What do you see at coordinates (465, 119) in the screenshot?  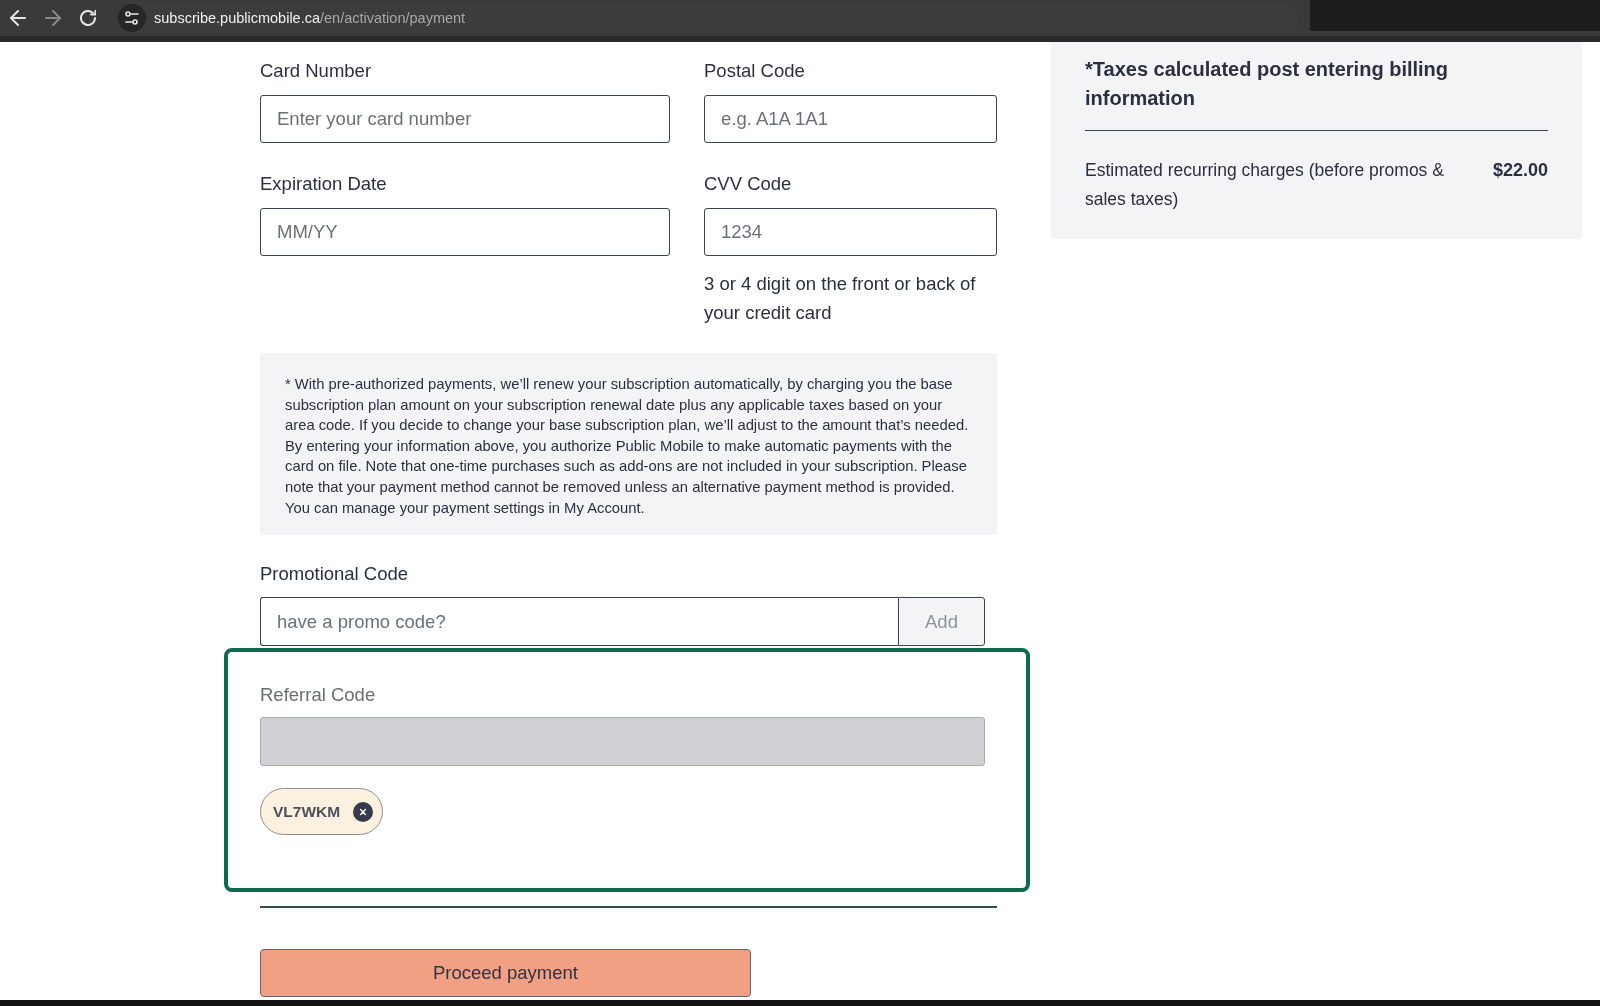 I see `input-field: Enter your card number` at bounding box center [465, 119].